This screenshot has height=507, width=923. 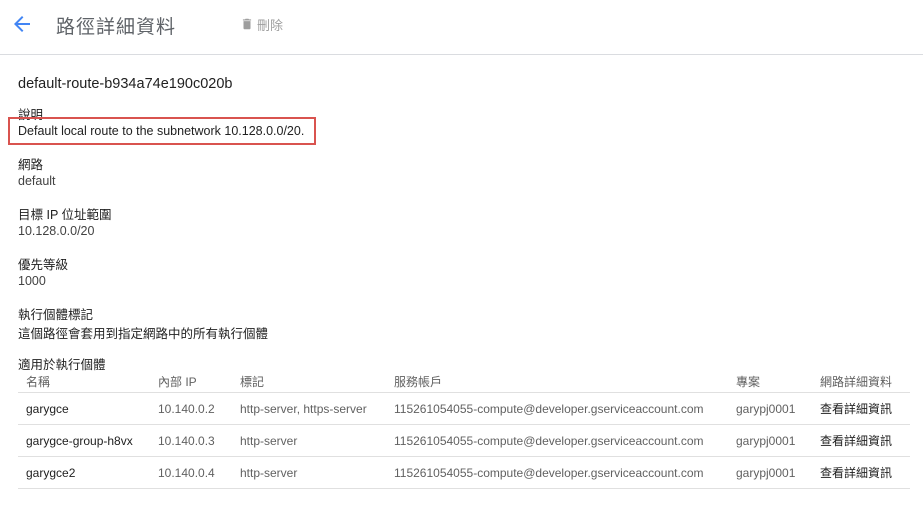 I want to click on arrow-left-icon, so click(x=22, y=24).